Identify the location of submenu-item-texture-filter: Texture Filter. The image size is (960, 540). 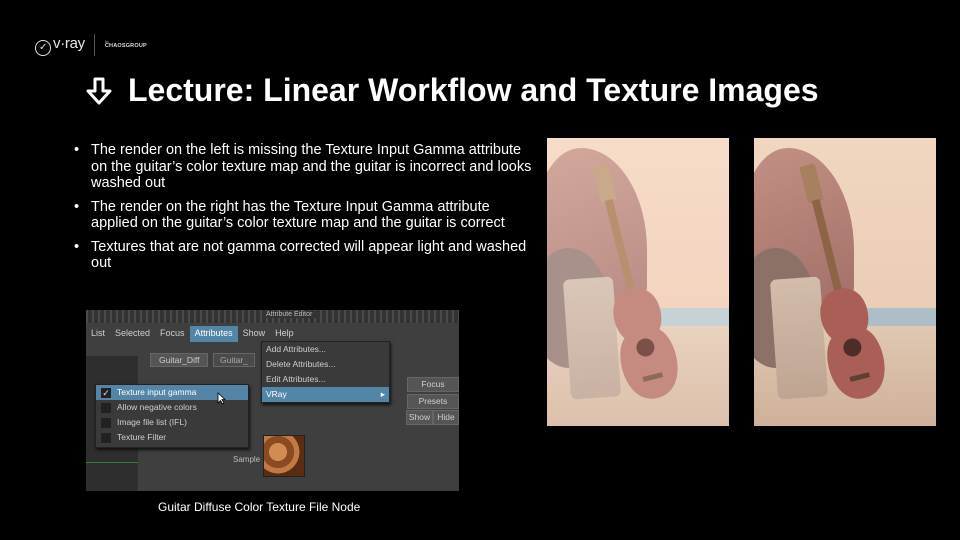
(172, 437).